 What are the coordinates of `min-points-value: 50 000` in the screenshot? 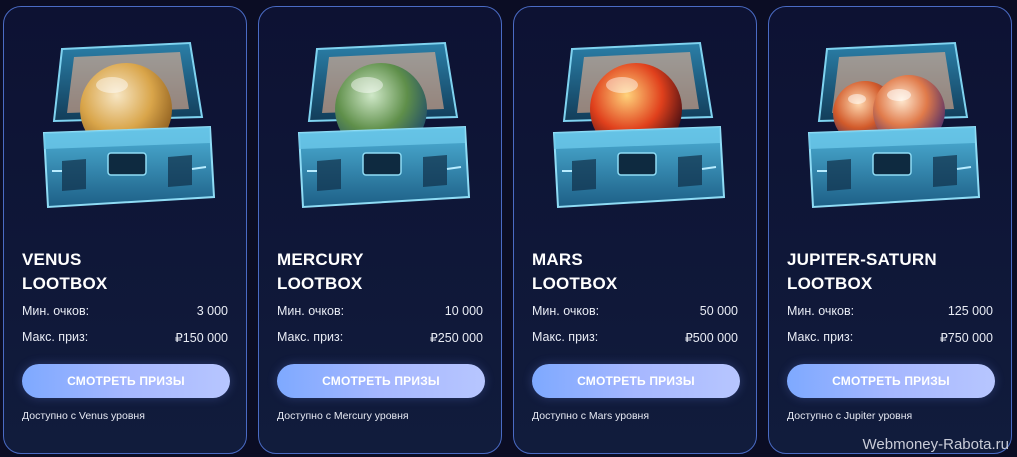 It's located at (718, 311).